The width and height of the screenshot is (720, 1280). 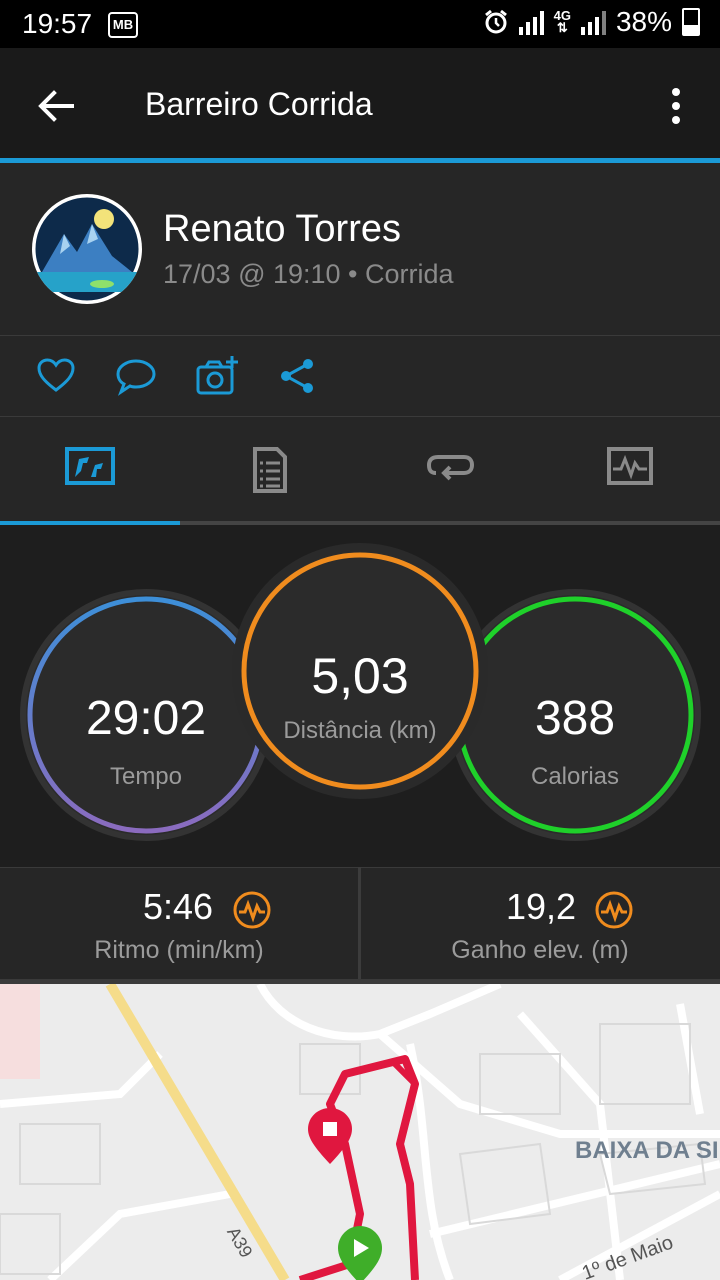 I want to click on elevation-metric: 19,2 Ganho elev. (m), so click(x=540, y=924).